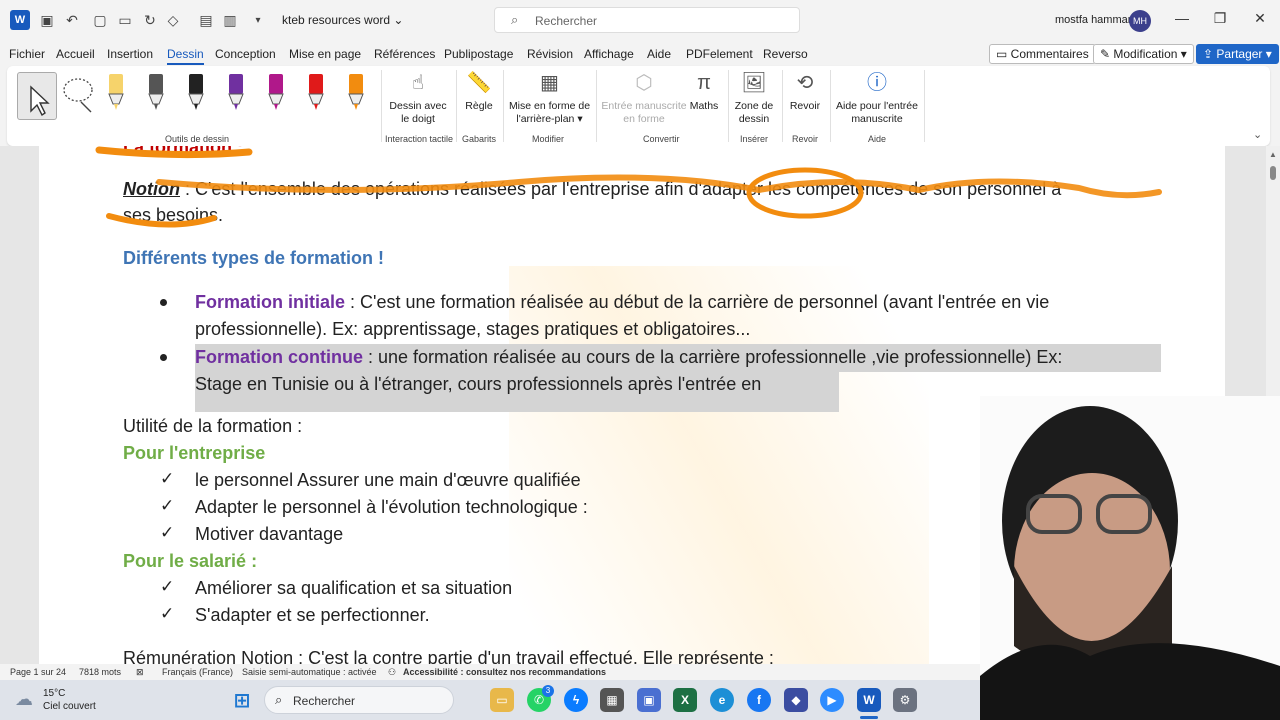  What do you see at coordinates (69, 706) in the screenshot?
I see `weather-status: Ciel couvert` at bounding box center [69, 706].